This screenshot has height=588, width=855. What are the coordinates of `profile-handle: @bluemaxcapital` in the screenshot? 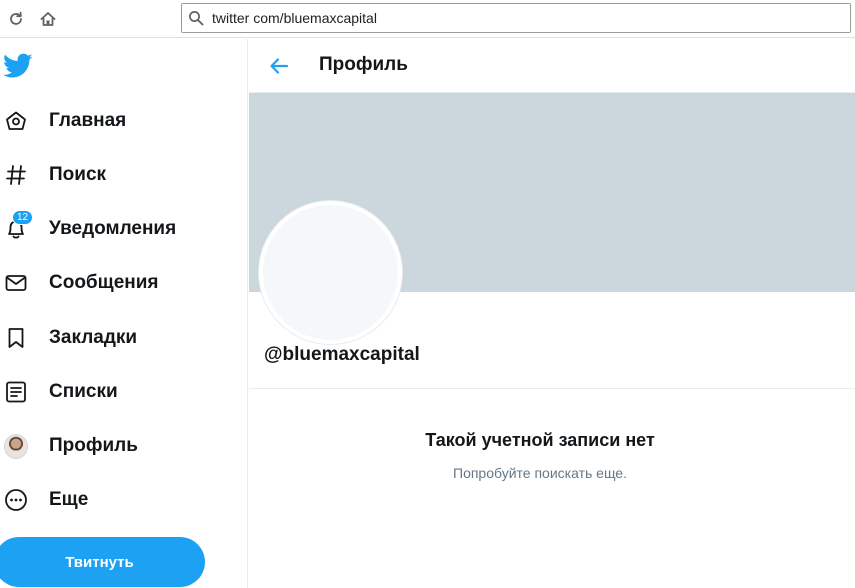 It's located at (342, 354).